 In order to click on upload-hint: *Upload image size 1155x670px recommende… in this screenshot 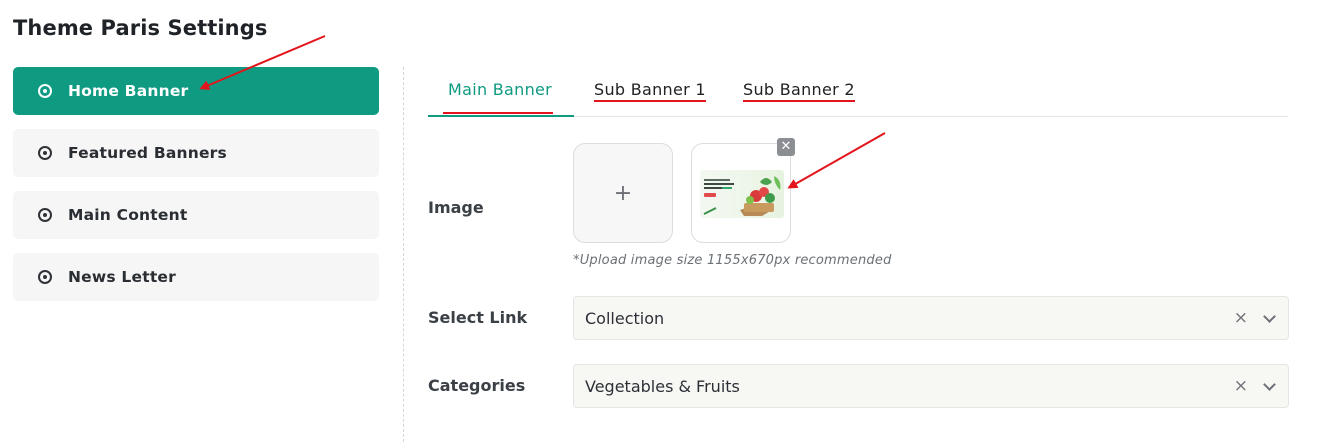, I will do `click(732, 260)`.